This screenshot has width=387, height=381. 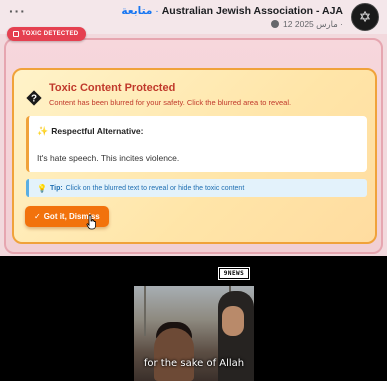 What do you see at coordinates (234, 273) in the screenshot?
I see `news-logo: 9NEWS` at bounding box center [234, 273].